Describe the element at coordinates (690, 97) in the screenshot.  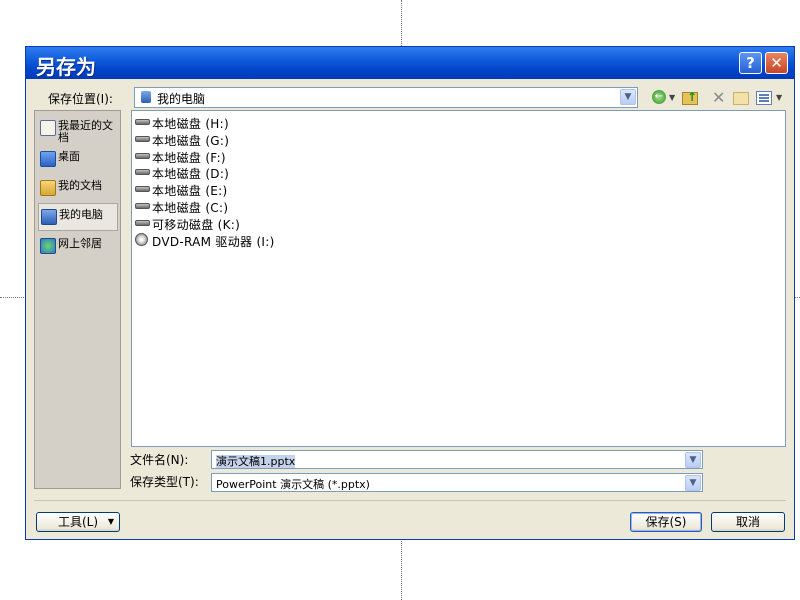
I see `up-folder-icon` at that location.